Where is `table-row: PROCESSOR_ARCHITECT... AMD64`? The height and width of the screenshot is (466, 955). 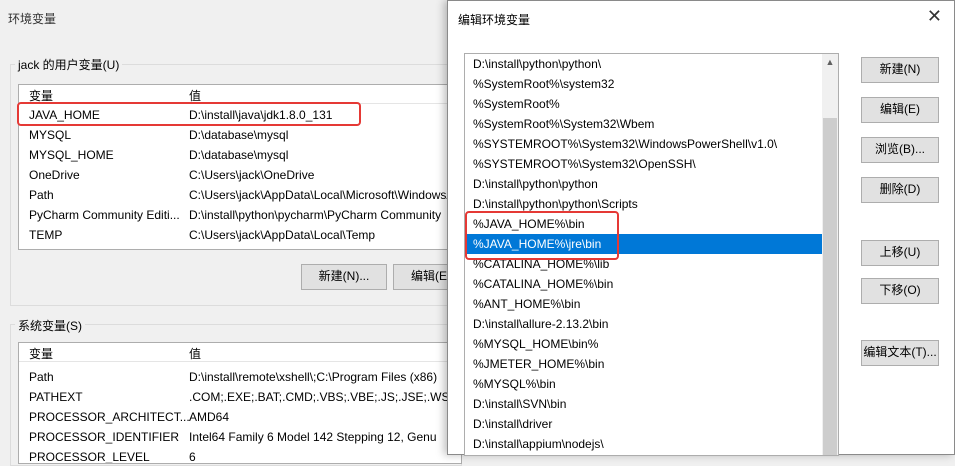
table-row: PROCESSOR_ARCHITECT... AMD64 is located at coordinates (240, 417).